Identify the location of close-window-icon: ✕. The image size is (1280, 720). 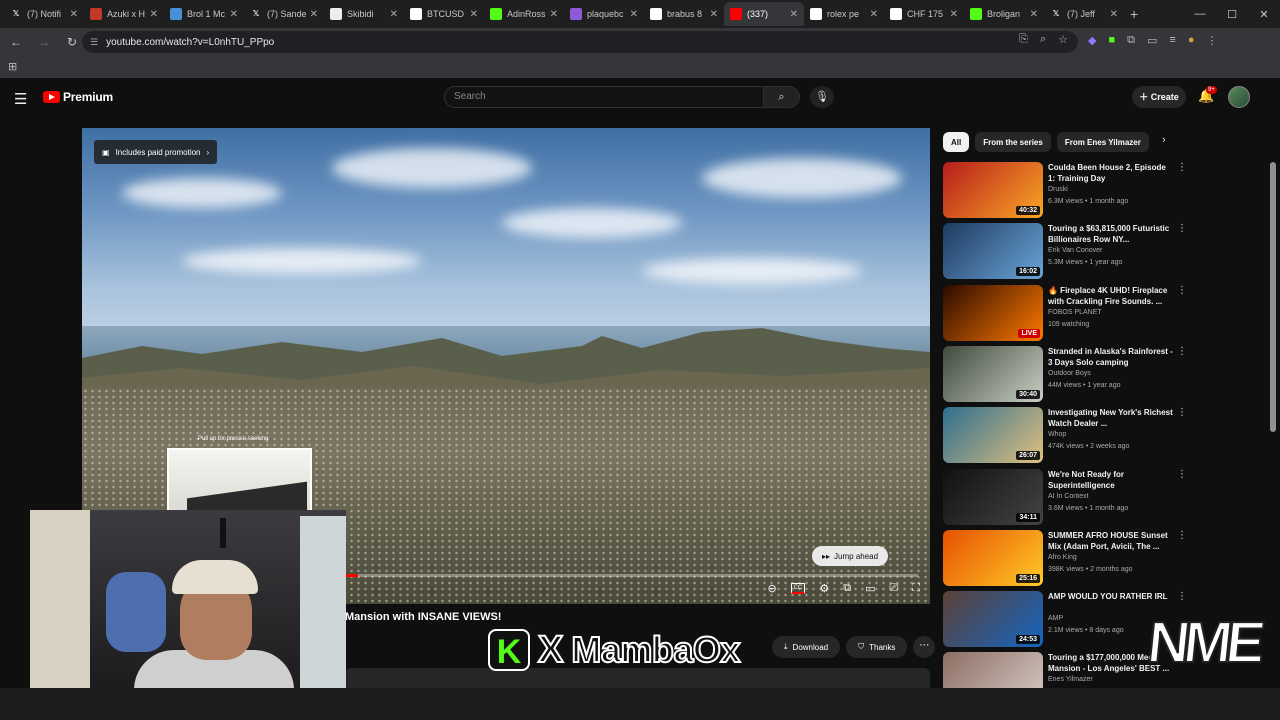
(1264, 14).